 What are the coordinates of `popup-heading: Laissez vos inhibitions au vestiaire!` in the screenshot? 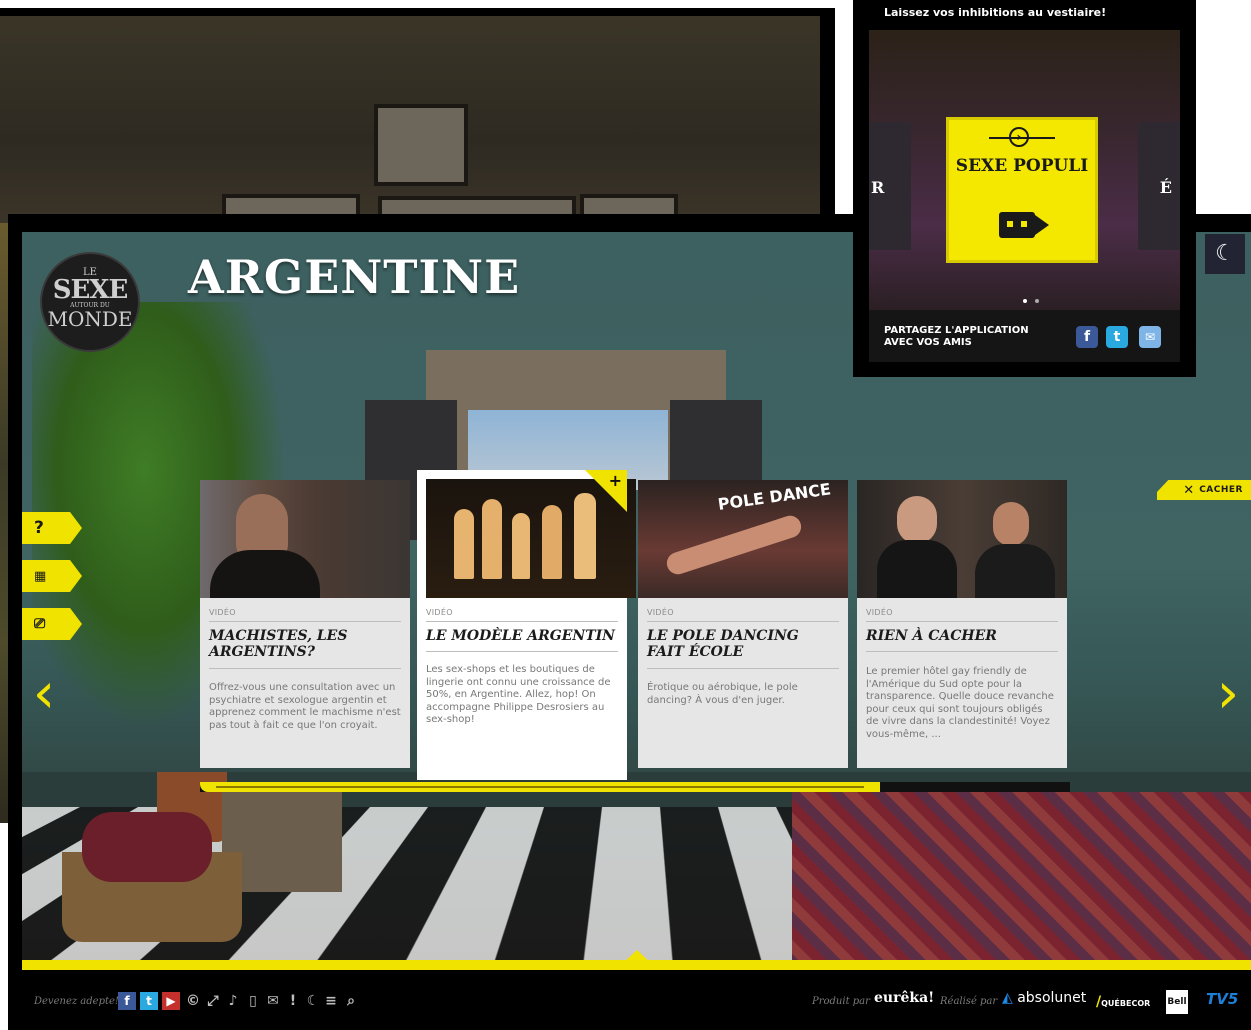 It's located at (995, 12).